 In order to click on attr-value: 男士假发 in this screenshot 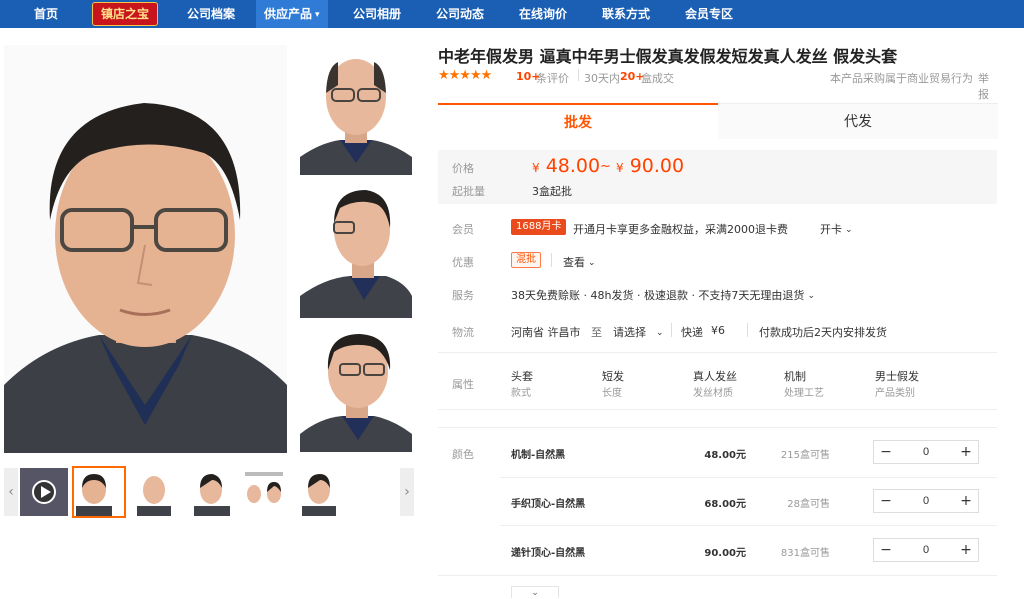, I will do `click(897, 376)`.